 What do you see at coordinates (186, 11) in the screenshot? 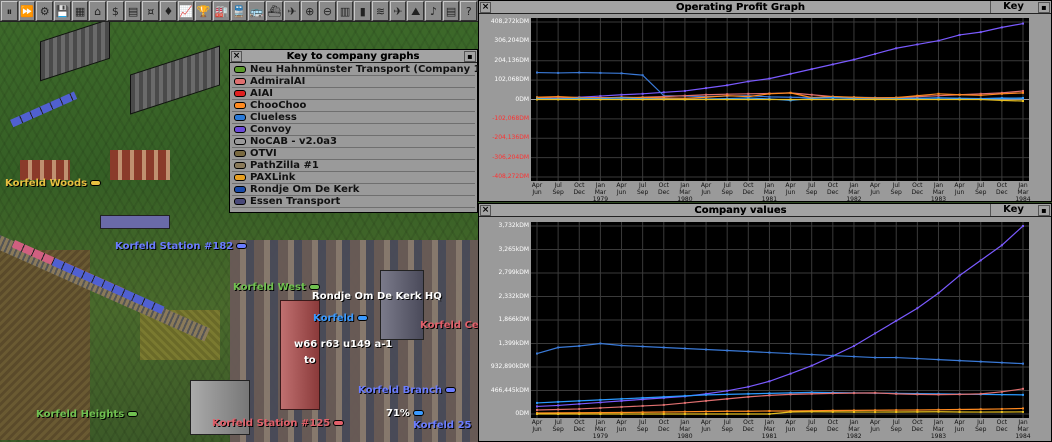
I see `graphs-button: 📈` at bounding box center [186, 11].